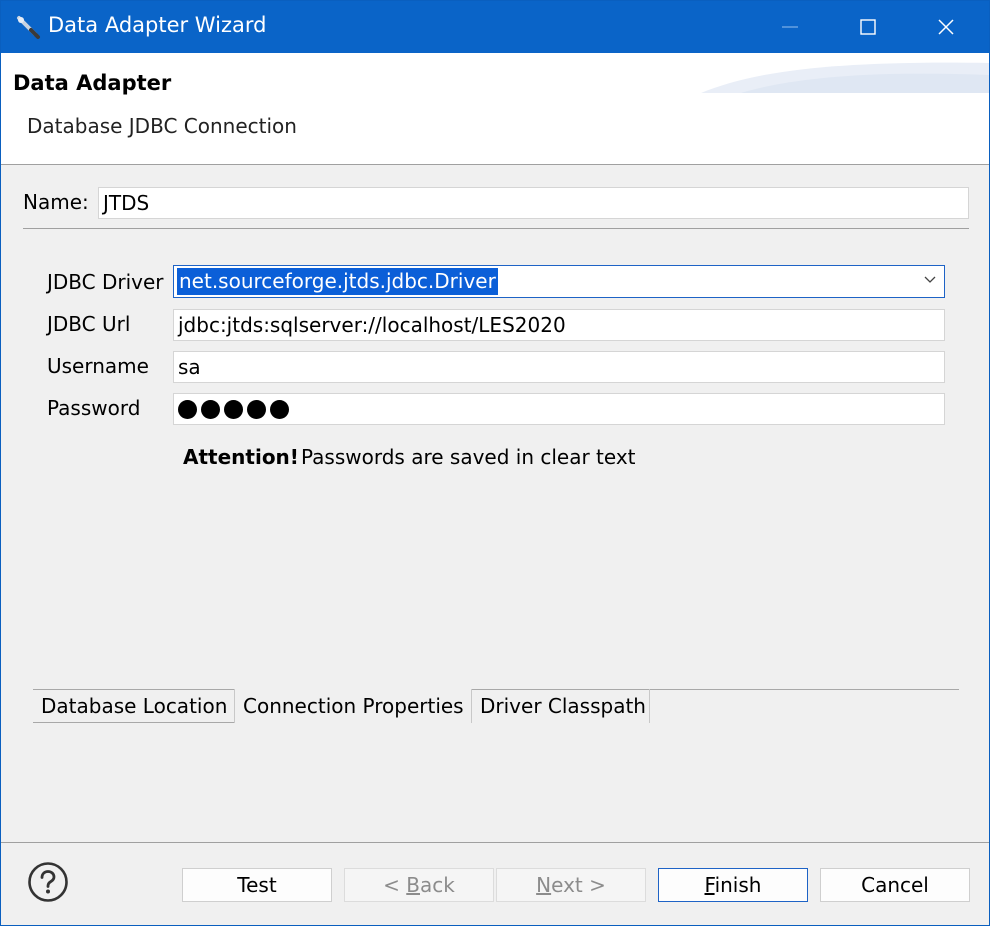 The height and width of the screenshot is (926, 990). I want to click on test-button: Test, so click(257, 885).